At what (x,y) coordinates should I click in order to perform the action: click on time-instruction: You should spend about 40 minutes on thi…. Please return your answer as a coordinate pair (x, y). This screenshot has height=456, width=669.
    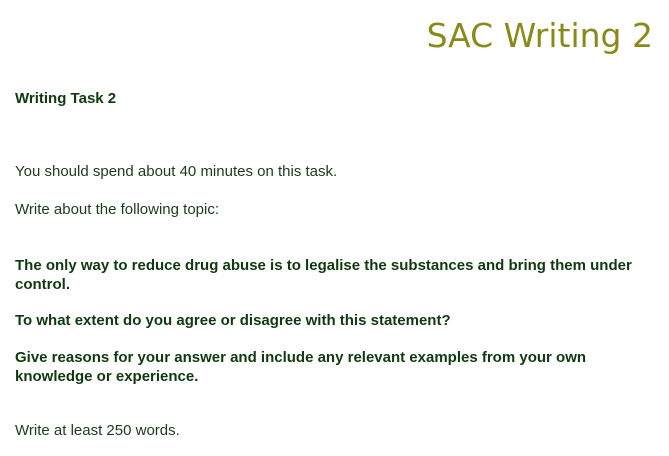
    Looking at the image, I should click on (176, 171).